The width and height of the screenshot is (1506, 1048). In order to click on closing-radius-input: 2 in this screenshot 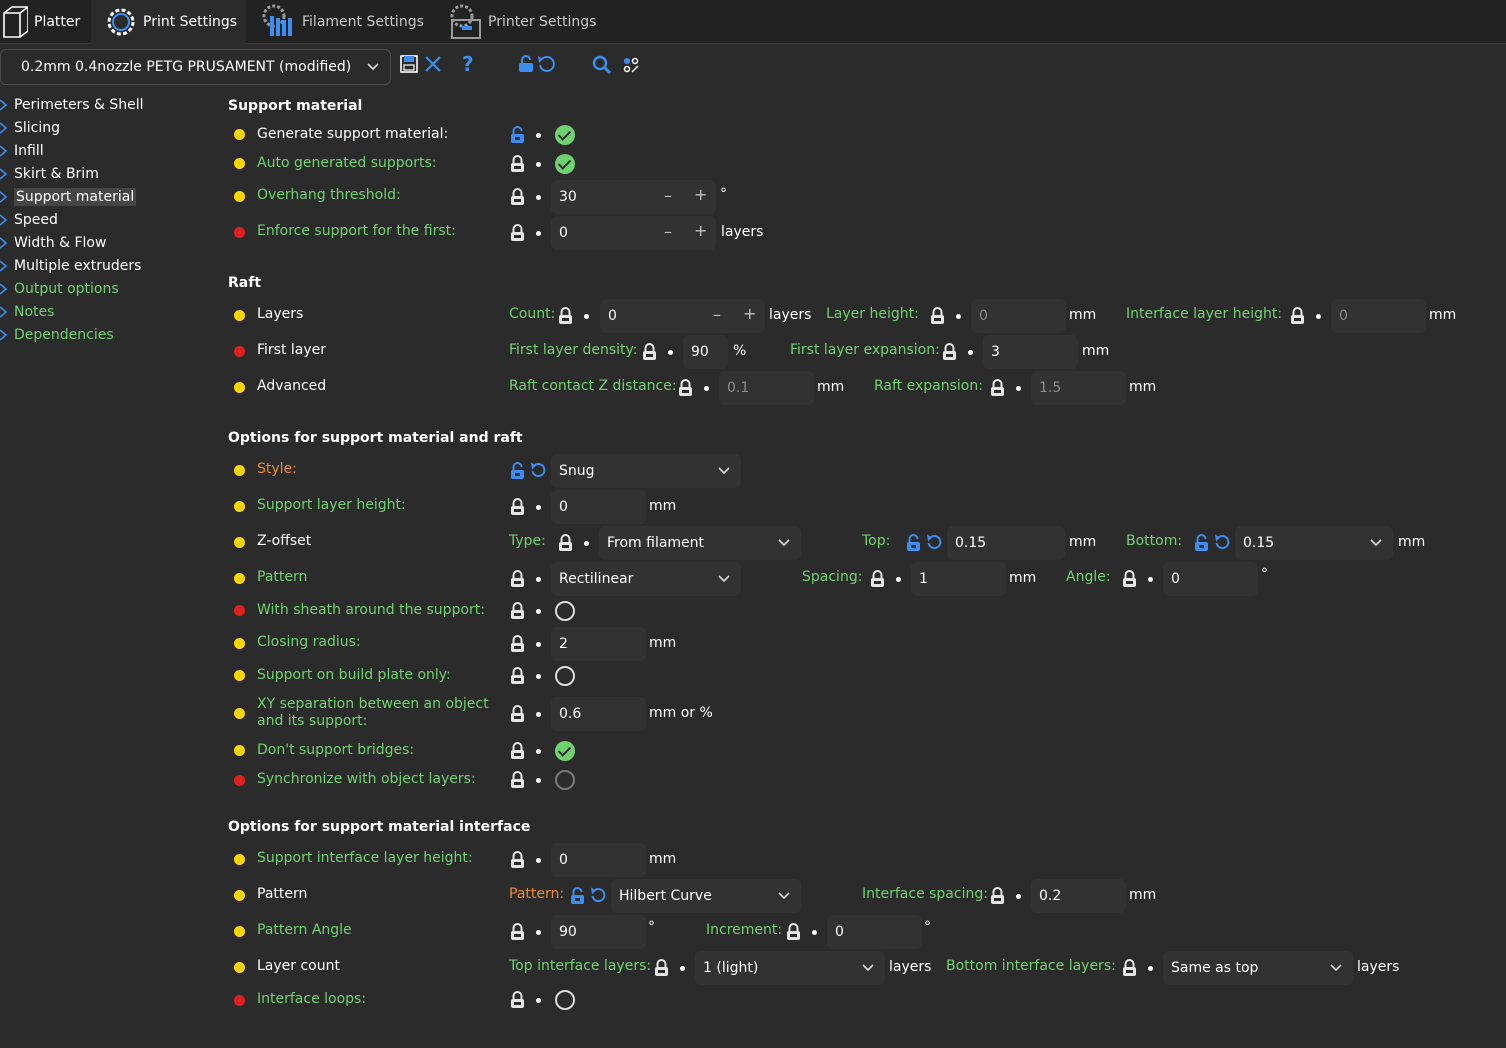, I will do `click(598, 644)`.